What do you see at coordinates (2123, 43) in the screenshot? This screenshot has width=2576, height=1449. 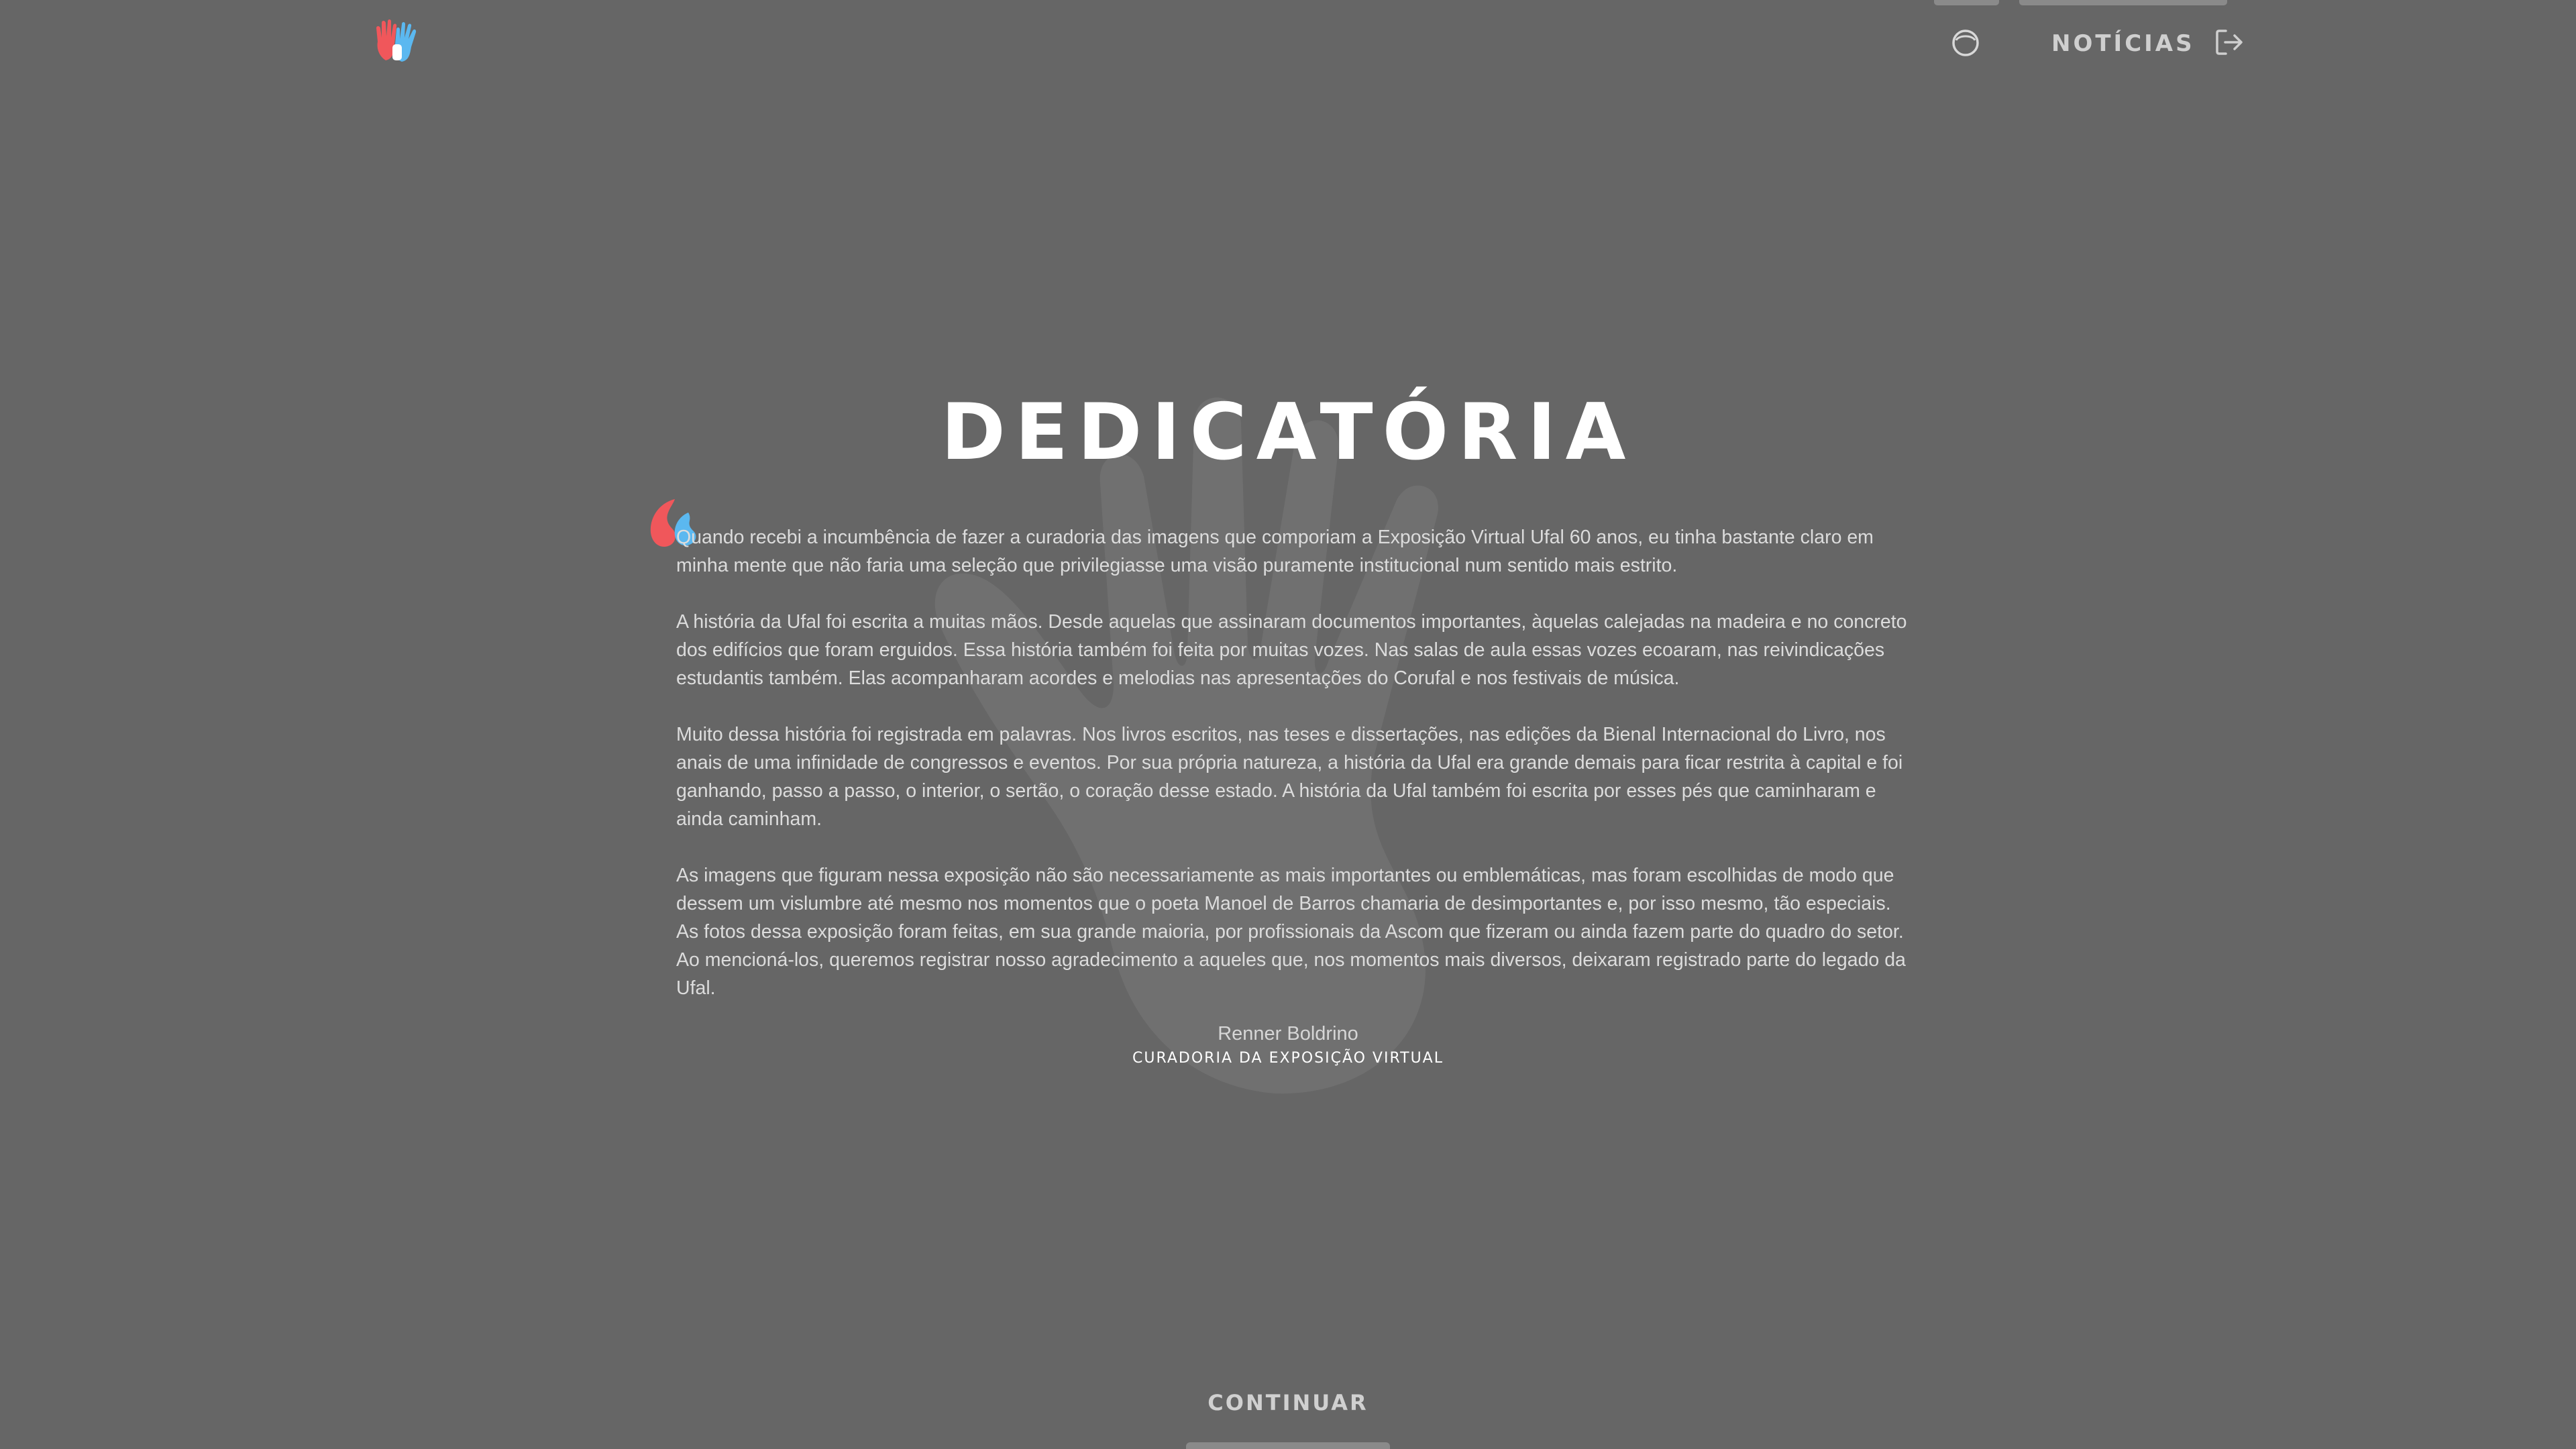 I see `news-nav-label: NOTÍCIAS` at bounding box center [2123, 43].